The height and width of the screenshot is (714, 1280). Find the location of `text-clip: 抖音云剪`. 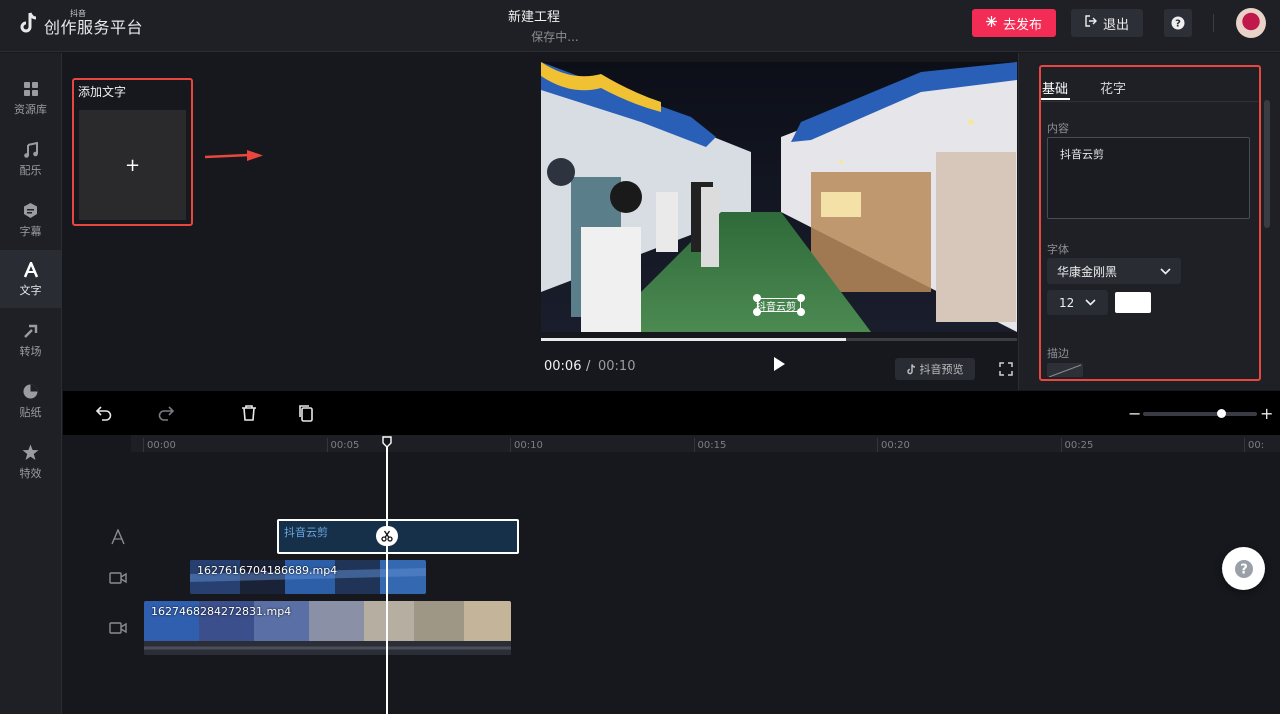

text-clip: 抖音云剪 is located at coordinates (398, 536).